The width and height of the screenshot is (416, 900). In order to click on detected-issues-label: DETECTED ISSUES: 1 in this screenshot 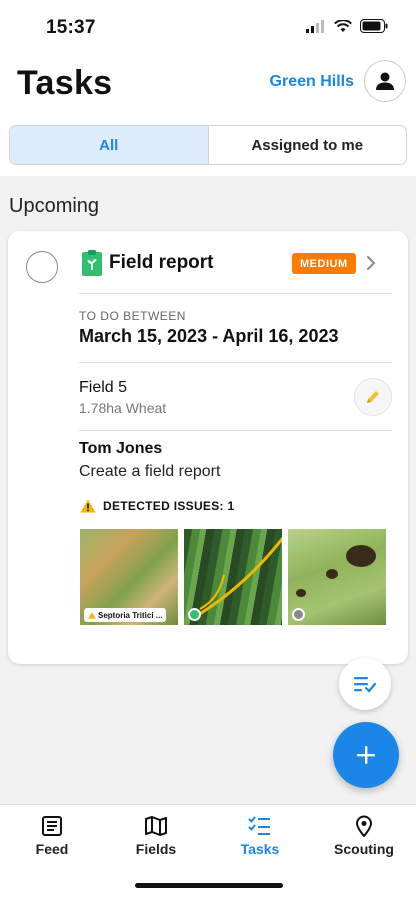, I will do `click(169, 506)`.